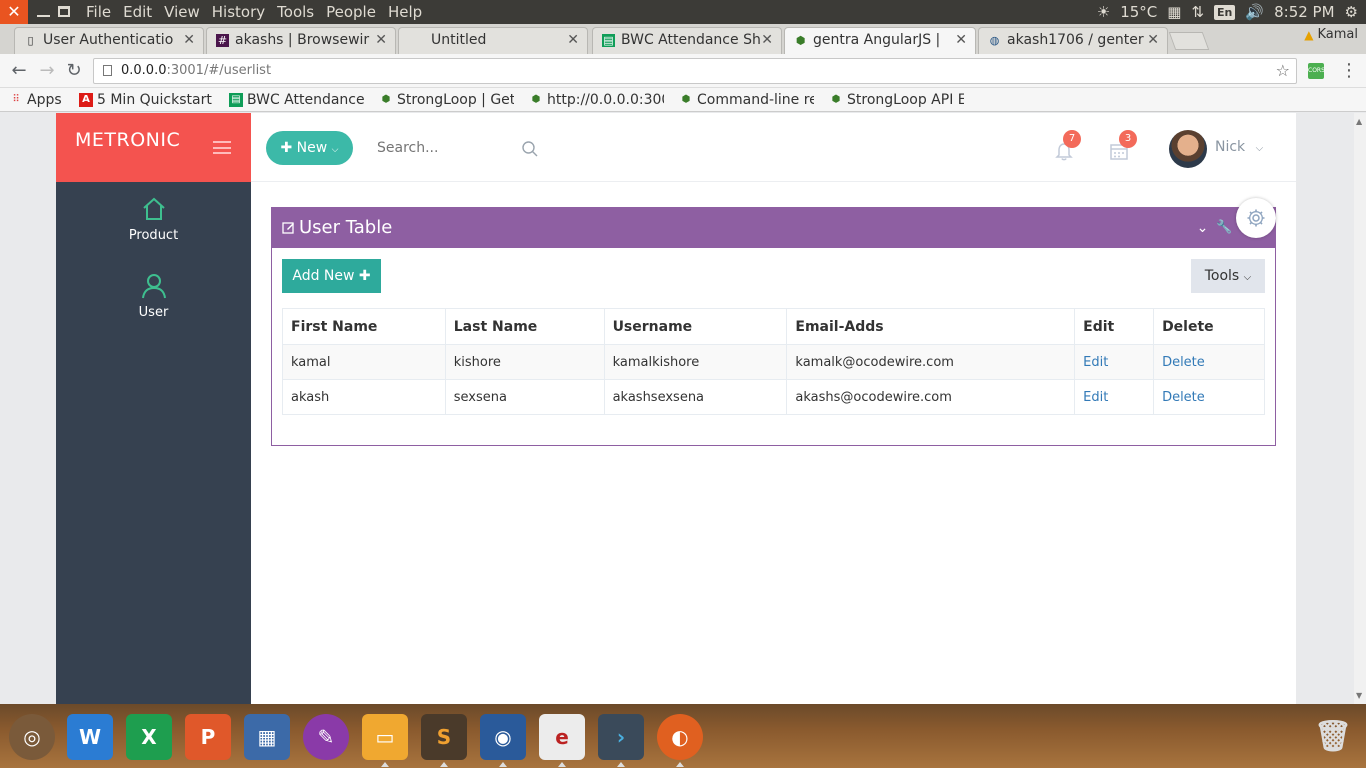 This screenshot has width=1366, height=768. I want to click on back-arrow-icon: ←, so click(19, 71).